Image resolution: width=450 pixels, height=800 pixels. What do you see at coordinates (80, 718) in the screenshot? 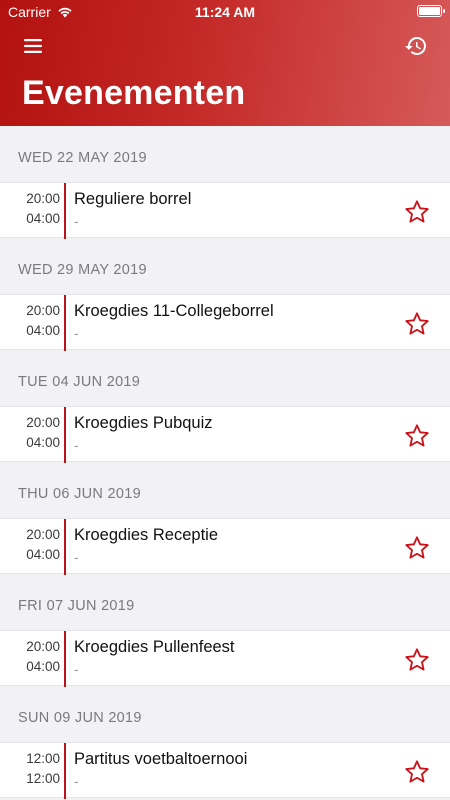
I see `day-header: SUN 09 JUN 2019` at bounding box center [80, 718].